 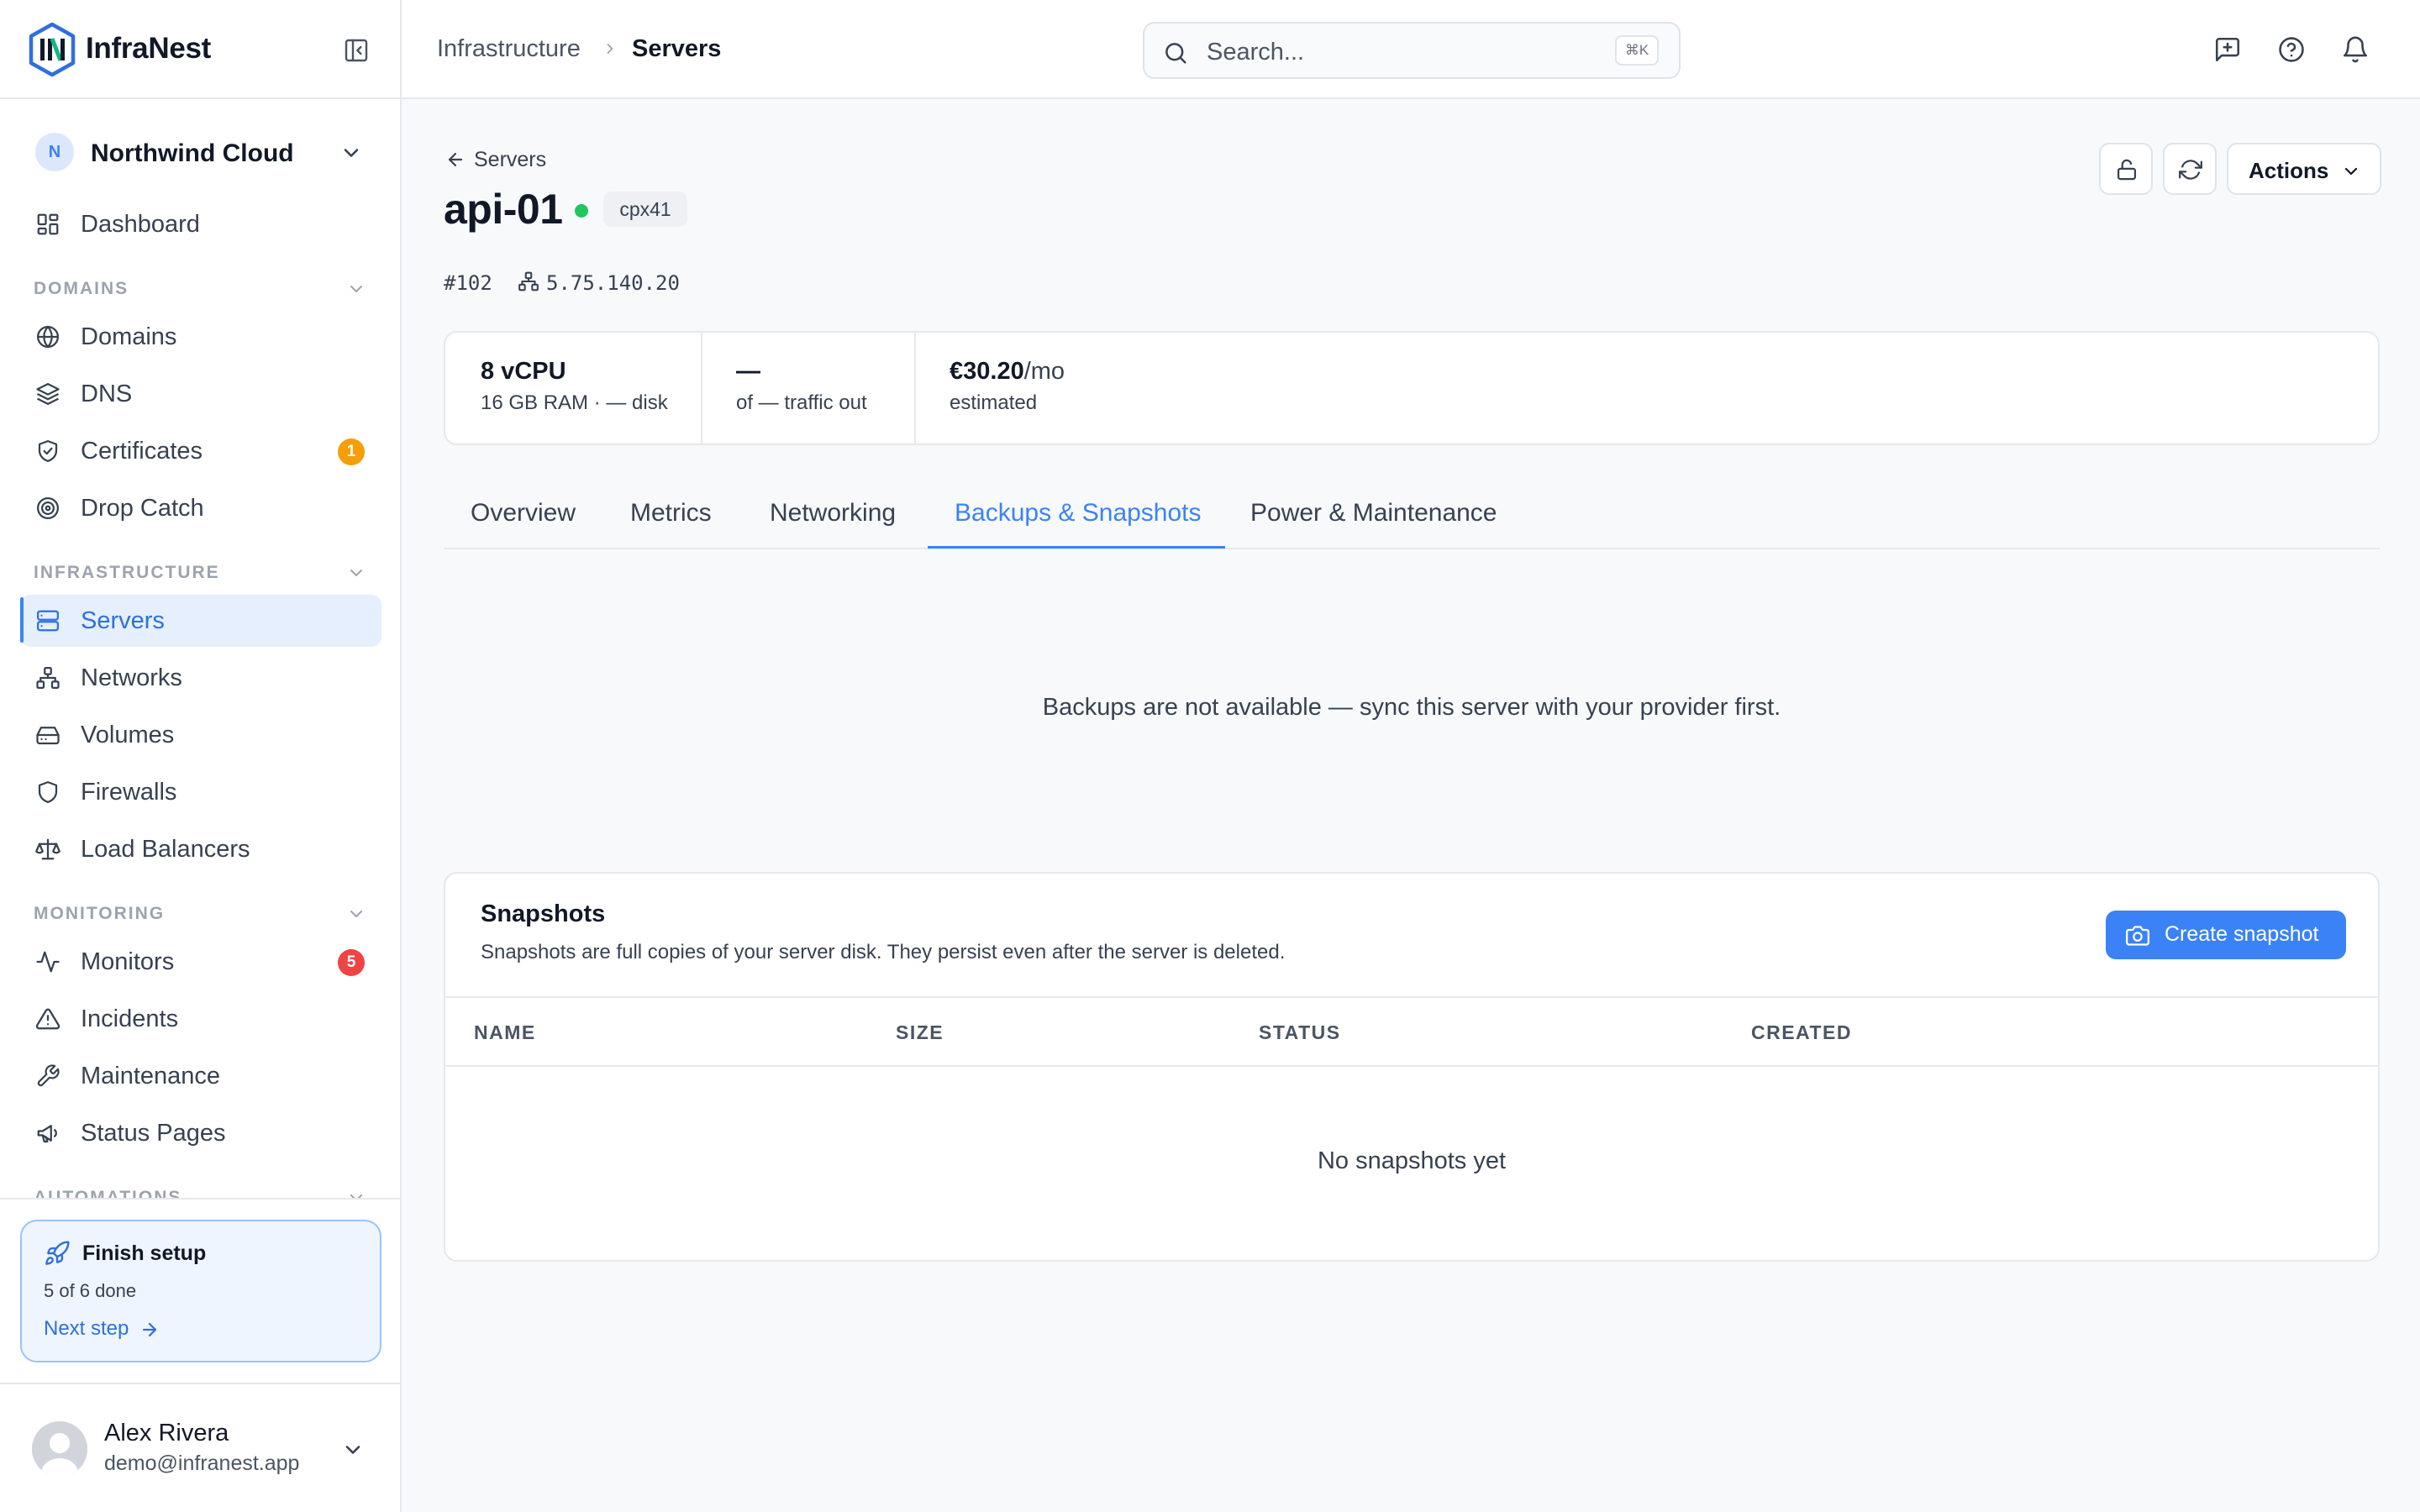 I want to click on snapshots-empty-state: No snapshots yet, so click(x=1412, y=1160).